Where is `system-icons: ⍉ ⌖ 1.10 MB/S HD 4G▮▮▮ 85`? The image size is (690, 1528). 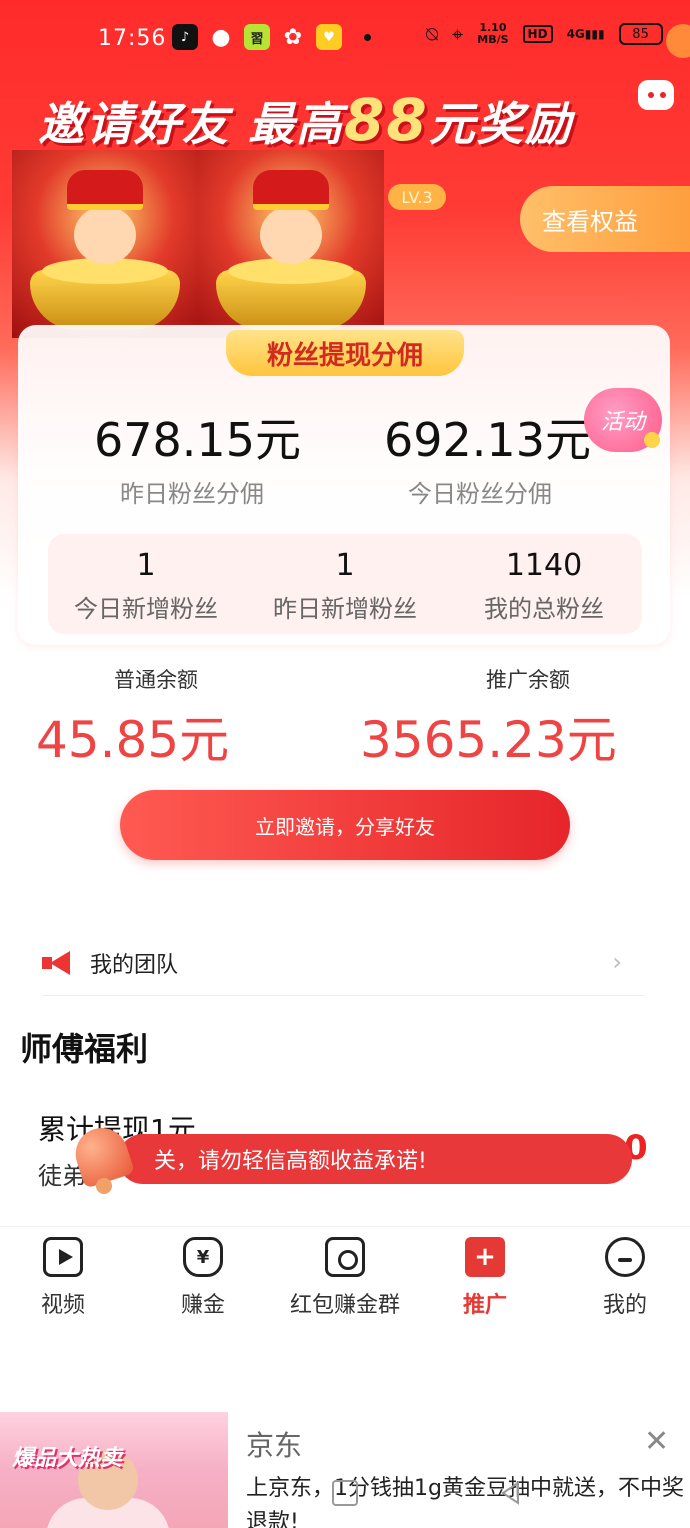
system-icons: ⍉ ⌖ 1.10 MB/S HD 4G▮▮▮ 85 is located at coordinates (544, 34).